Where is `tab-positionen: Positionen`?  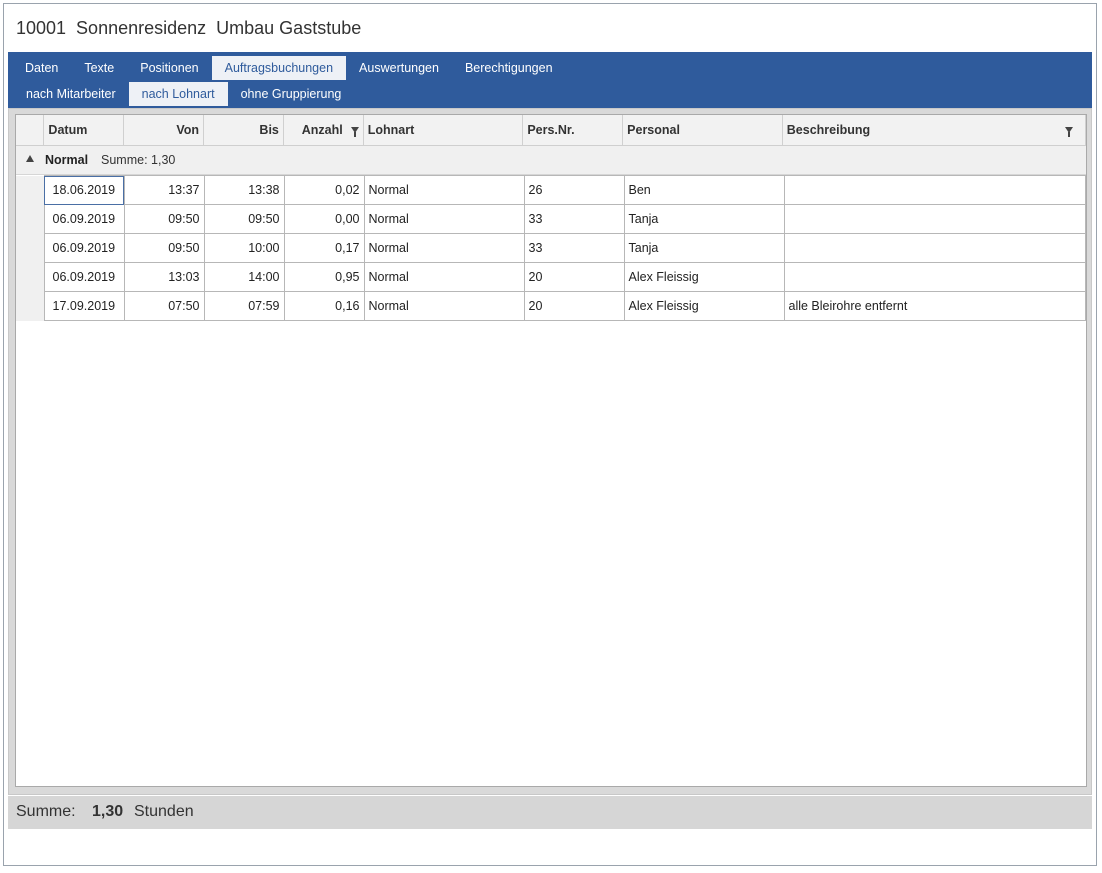 tab-positionen: Positionen is located at coordinates (169, 68).